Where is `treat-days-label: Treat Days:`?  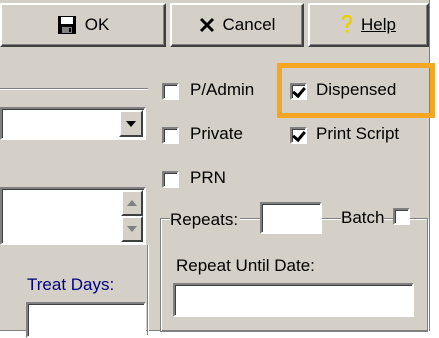 treat-days-label: Treat Days: is located at coordinates (71, 284).